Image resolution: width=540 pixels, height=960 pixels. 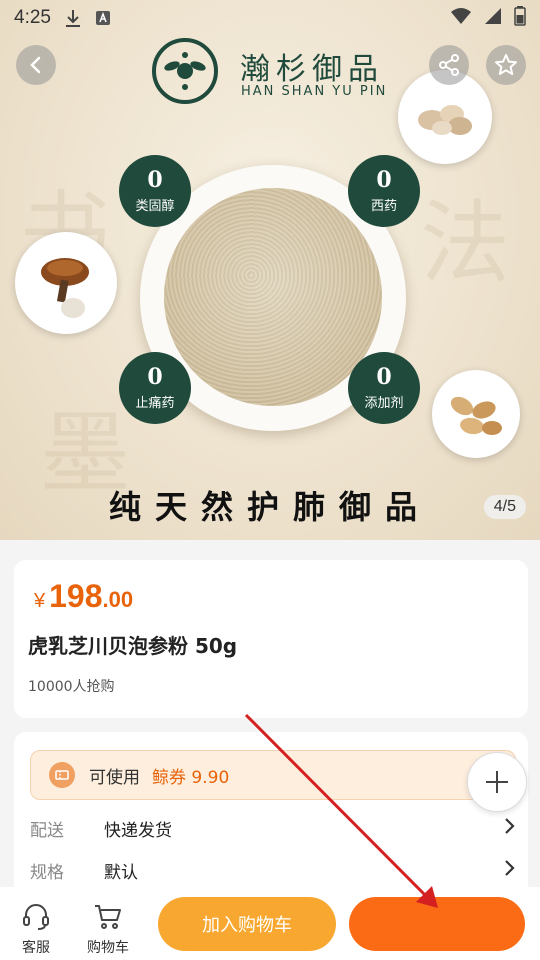 What do you see at coordinates (108, 917) in the screenshot?
I see `shopping-cart-icon` at bounding box center [108, 917].